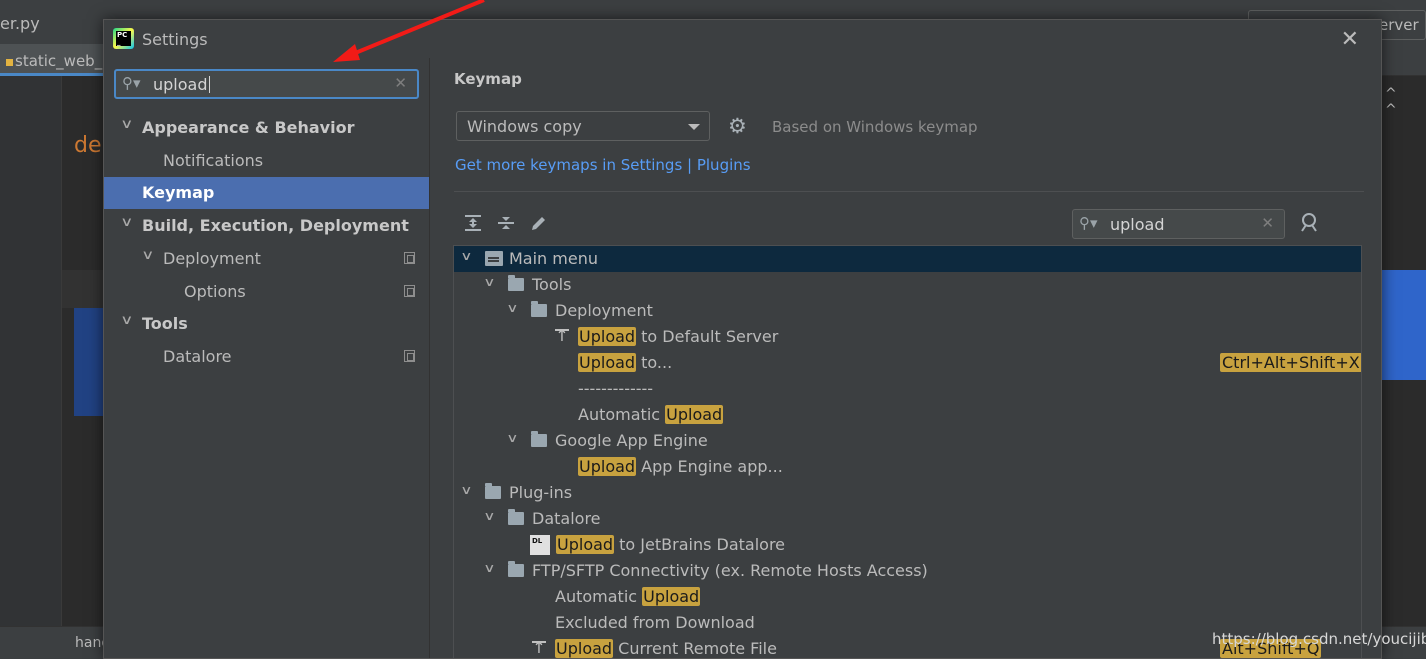  I want to click on expand-all-icon, so click(473, 224).